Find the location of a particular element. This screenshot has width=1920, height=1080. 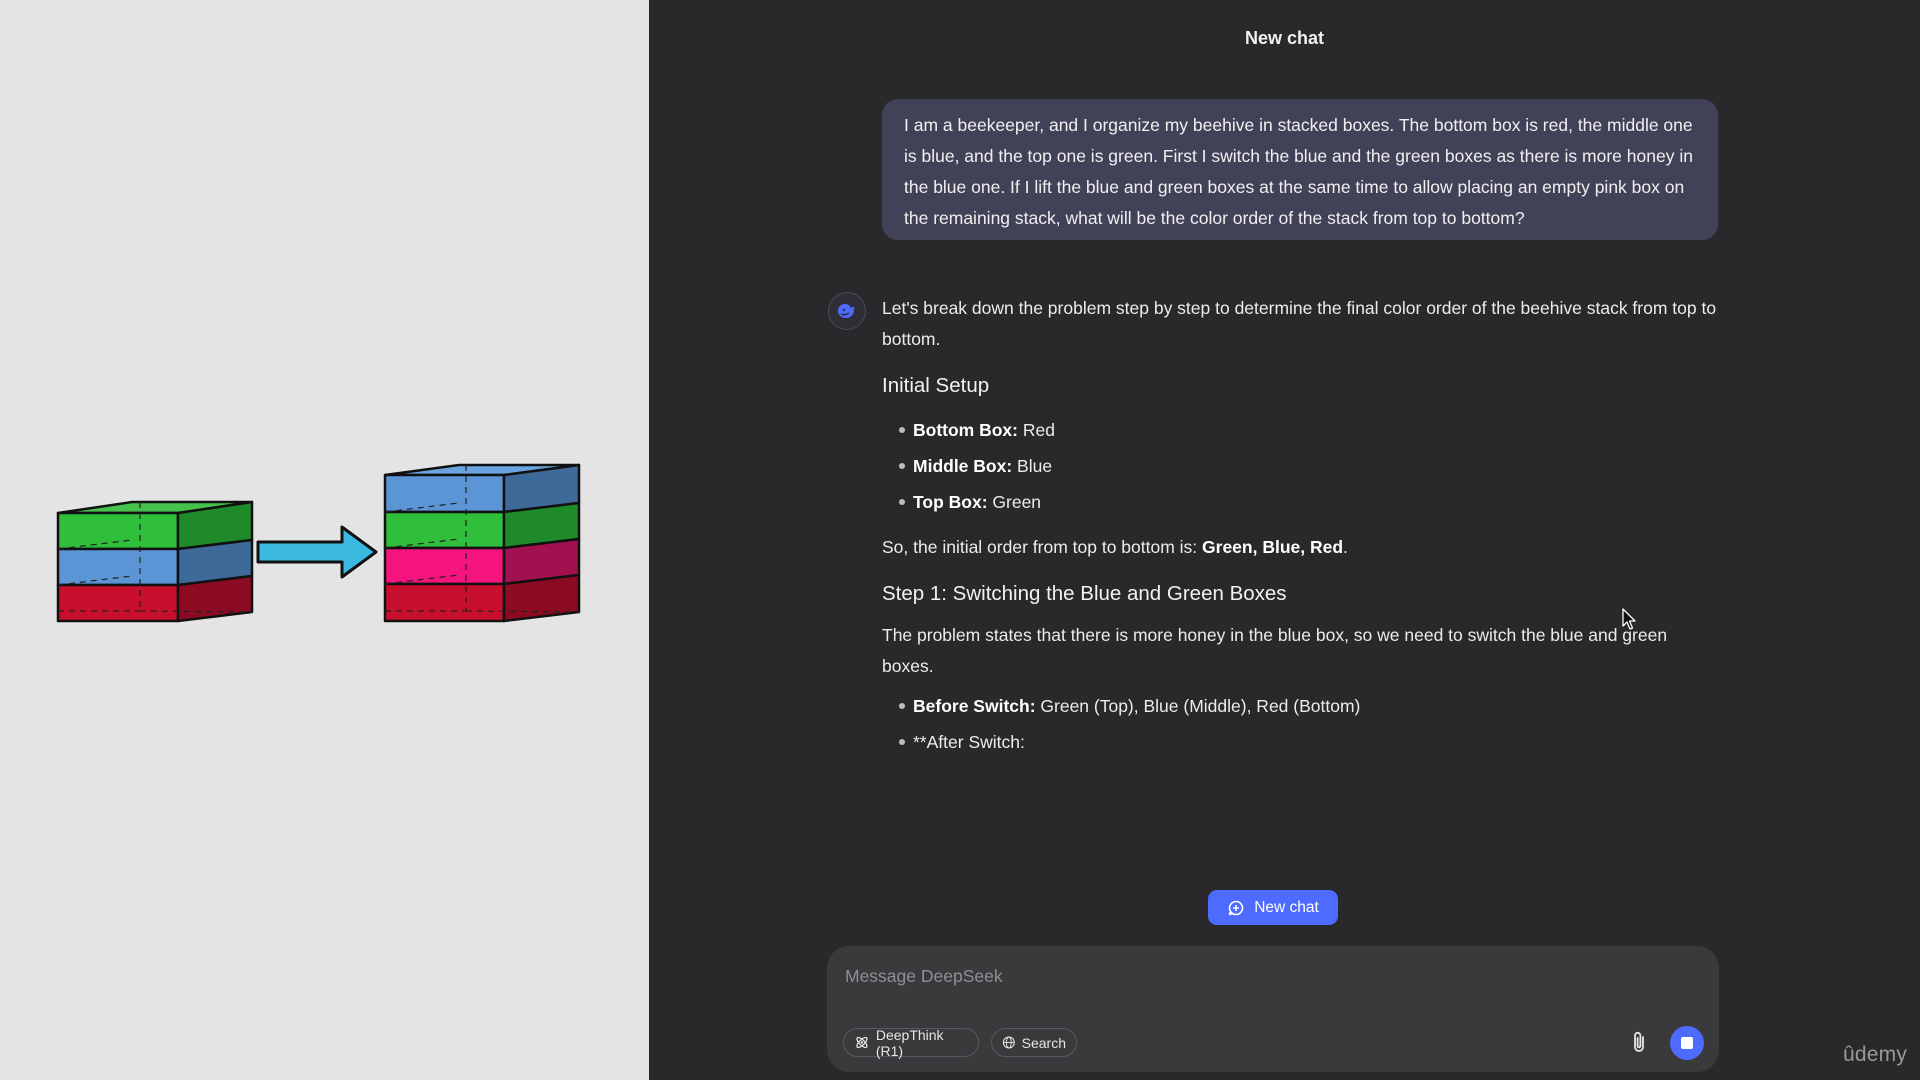

deepseek-whale-icon is located at coordinates (846, 311).